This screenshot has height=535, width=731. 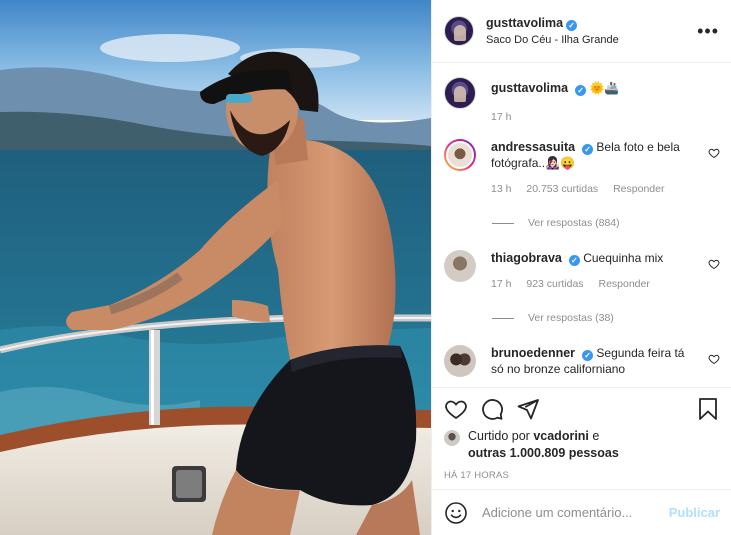 I want to click on comment-text: Cuequinha mix, so click(x=623, y=258).